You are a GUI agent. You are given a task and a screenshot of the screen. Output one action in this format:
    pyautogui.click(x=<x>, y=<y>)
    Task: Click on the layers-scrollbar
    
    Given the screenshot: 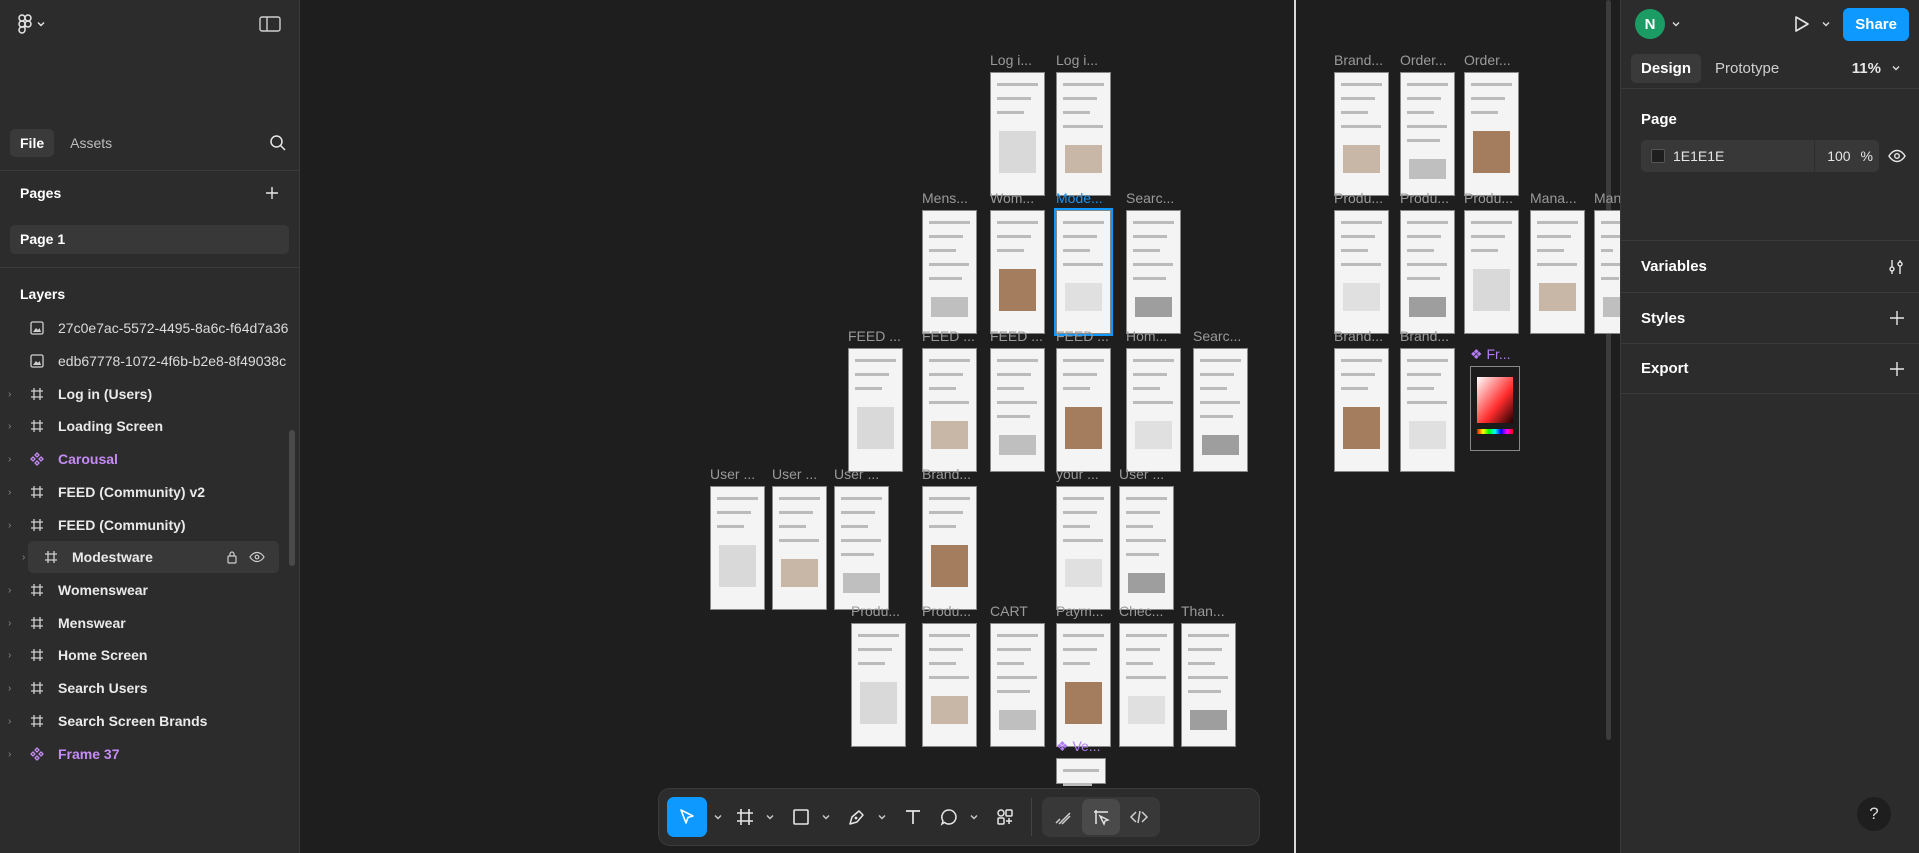 What is the action you would take?
    pyautogui.click(x=292, y=498)
    